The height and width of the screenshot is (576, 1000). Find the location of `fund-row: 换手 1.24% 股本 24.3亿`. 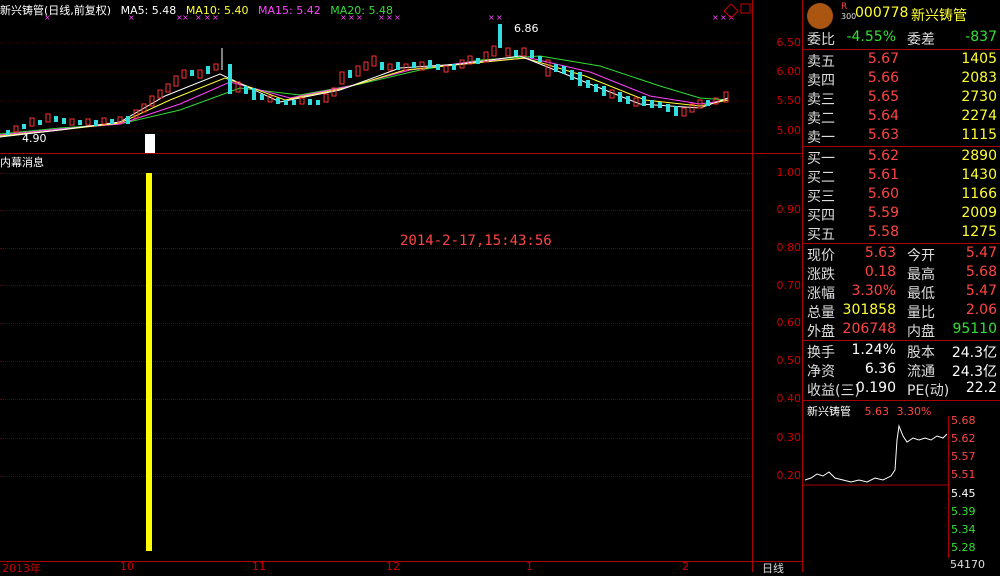

fund-row: 换手 1.24% 股本 24.3亿 is located at coordinates (902, 351).